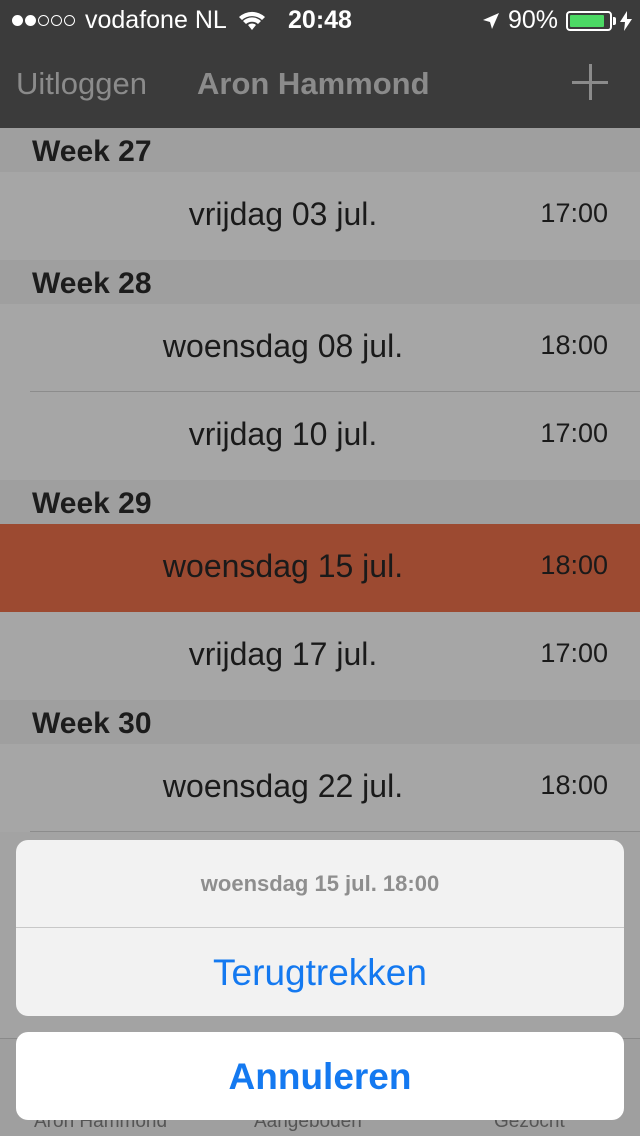 The width and height of the screenshot is (640, 1136). I want to click on location-arrow-icon, so click(490, 20).